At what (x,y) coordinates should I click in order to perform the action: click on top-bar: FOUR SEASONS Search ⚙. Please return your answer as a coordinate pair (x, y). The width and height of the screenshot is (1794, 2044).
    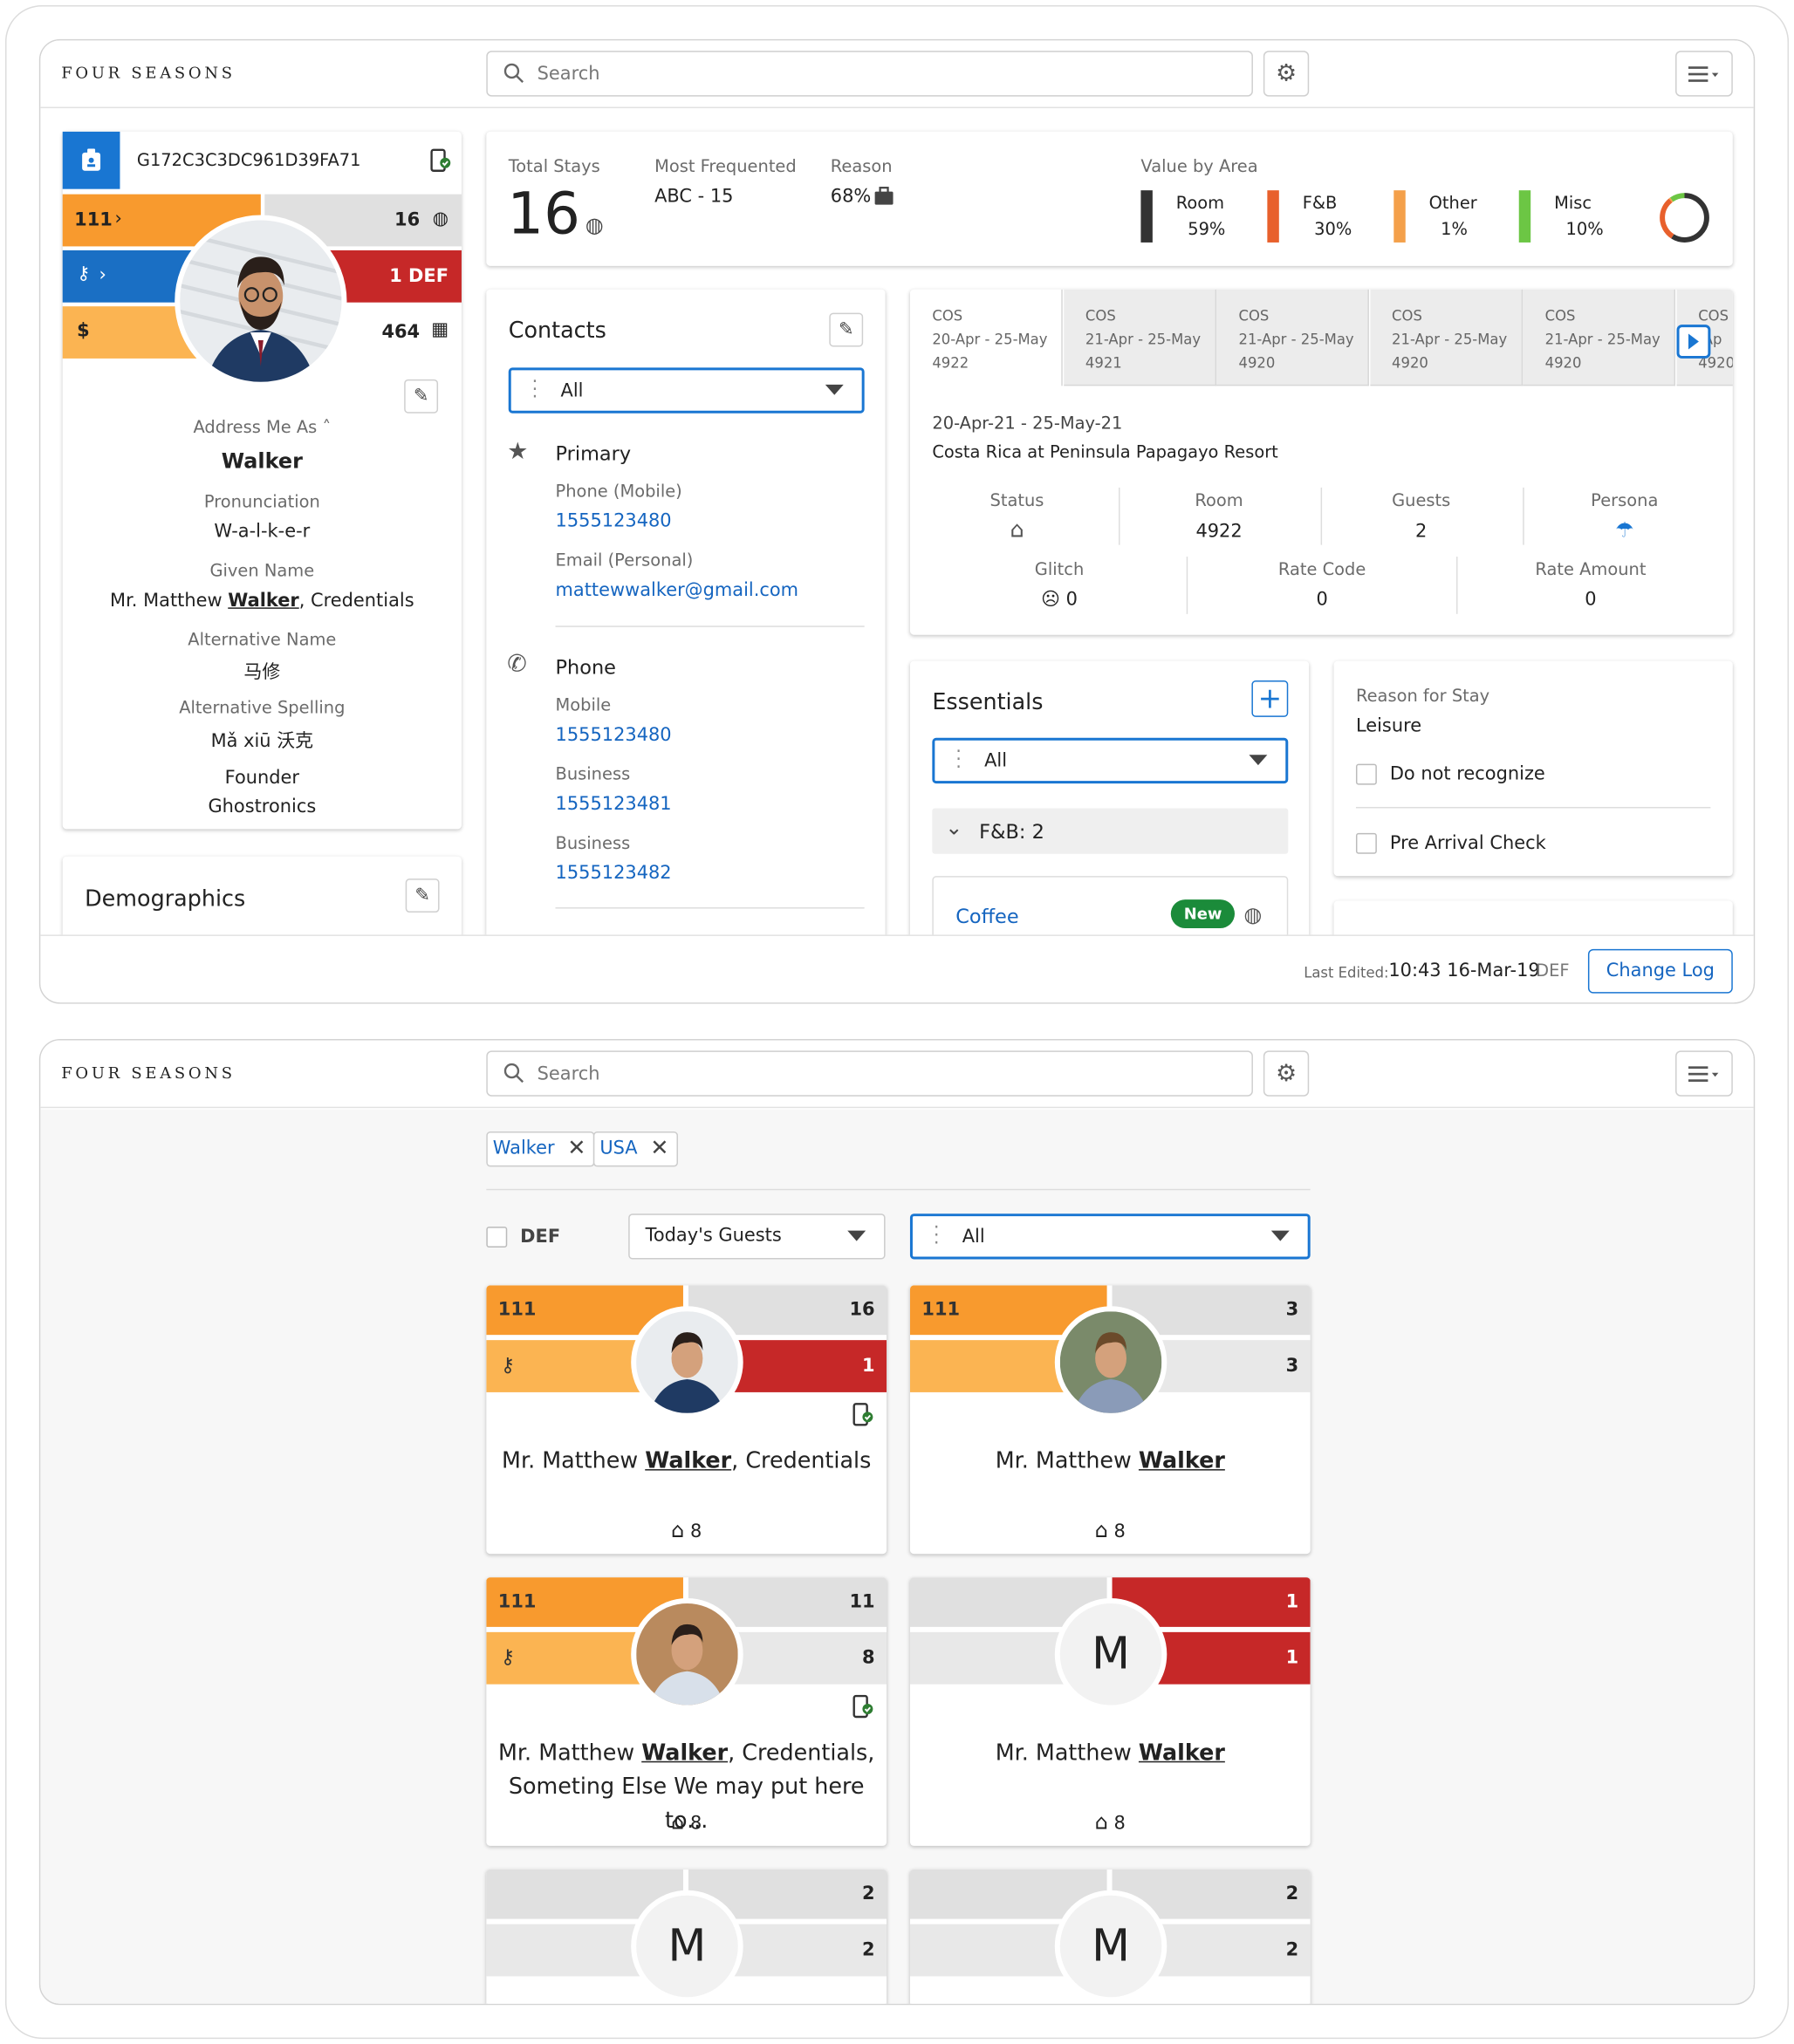
    Looking at the image, I should click on (897, 1074).